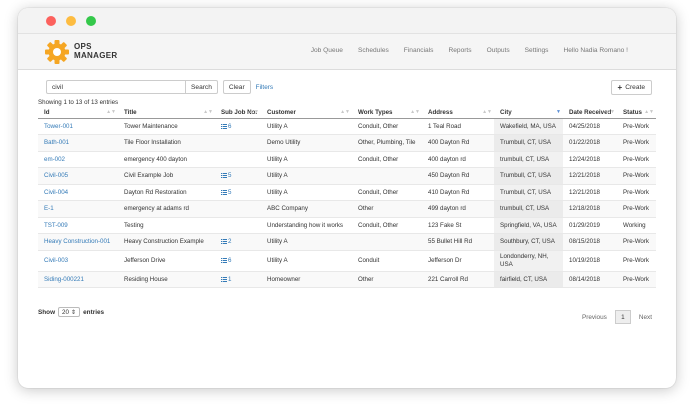 This screenshot has height=414, width=694. Describe the element at coordinates (373, 50) in the screenshot. I see `nav-schedules: Schedules` at that location.